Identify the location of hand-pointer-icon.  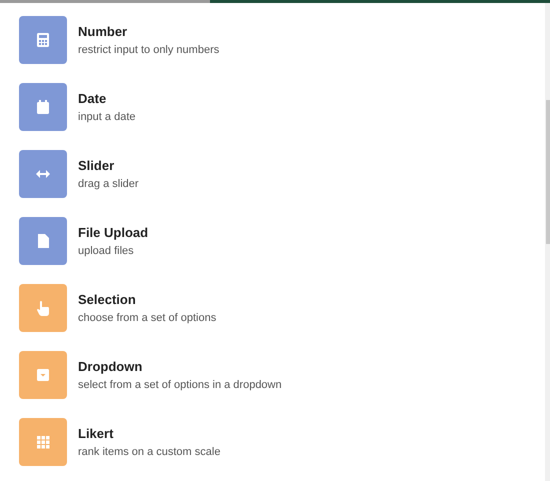
(43, 308).